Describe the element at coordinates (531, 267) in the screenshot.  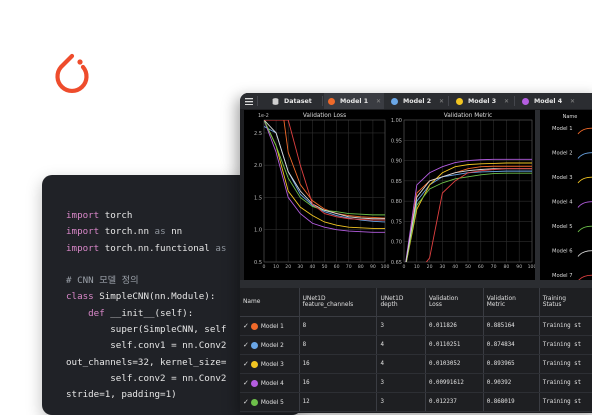
I see `x-tick-label: 100` at that location.